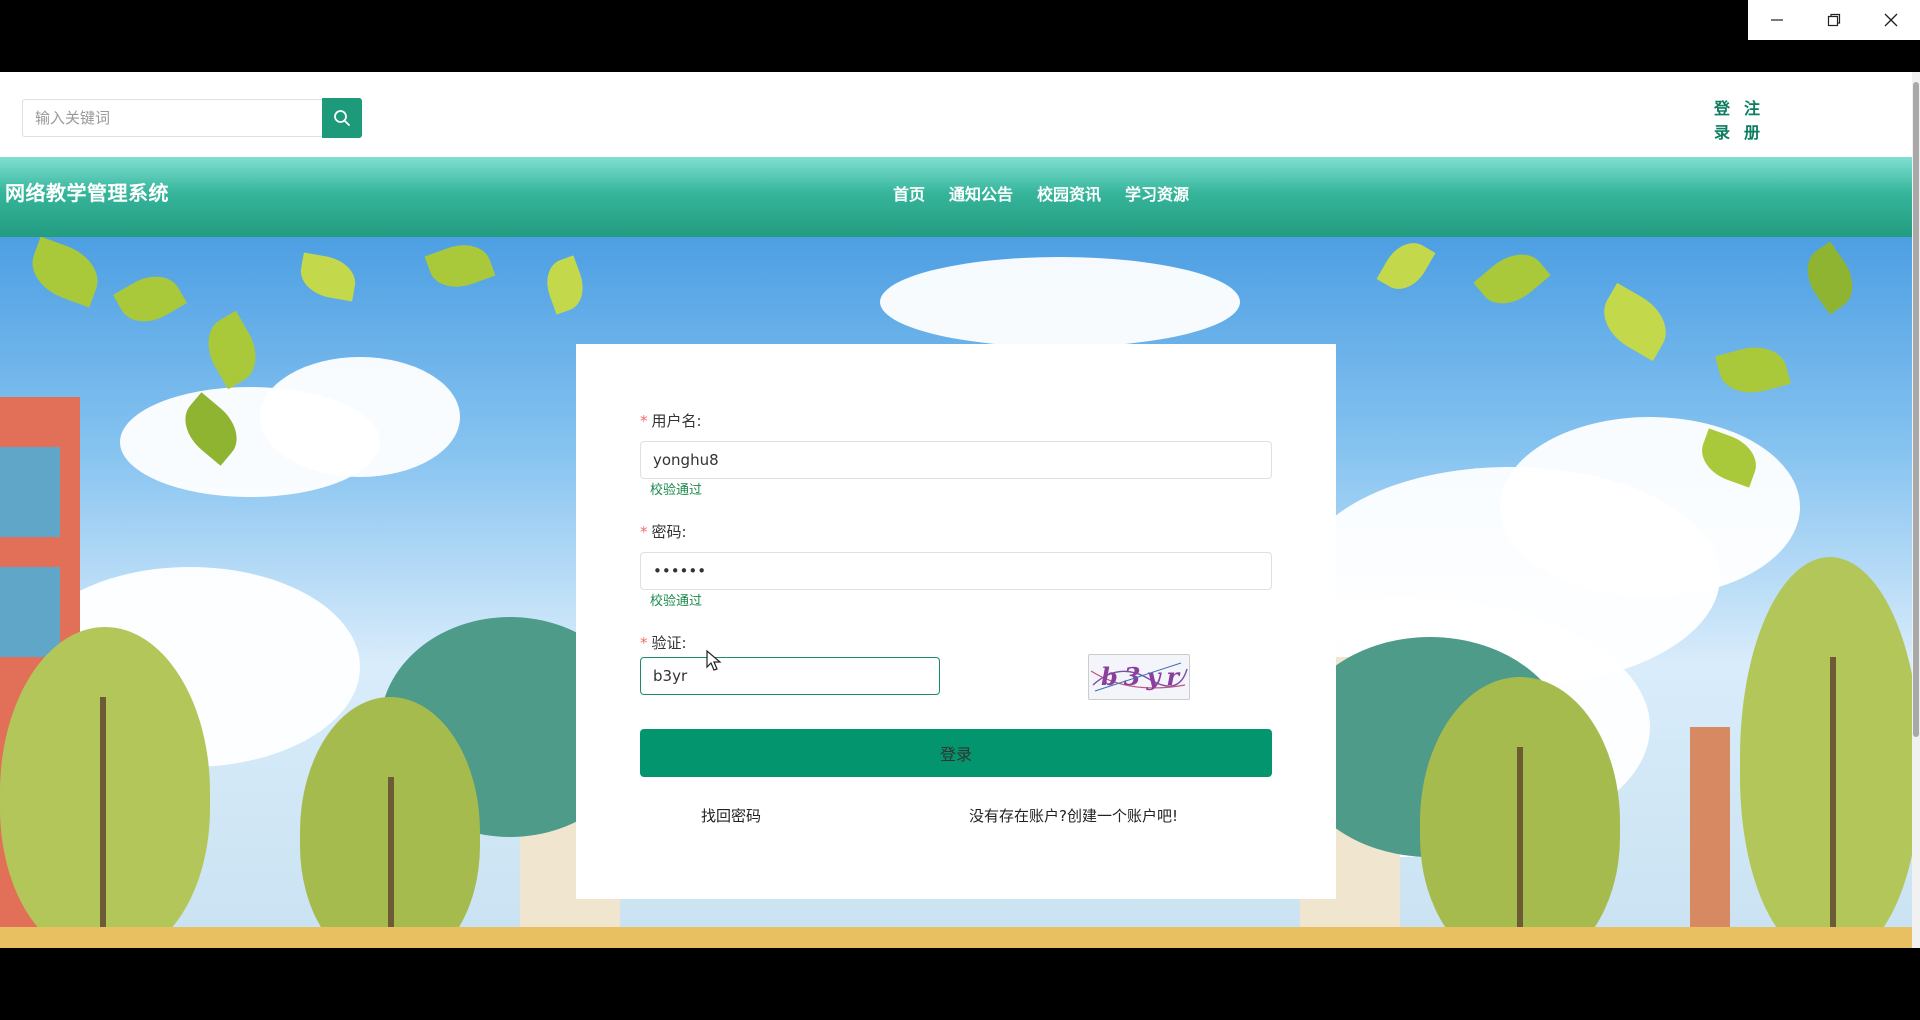 The height and width of the screenshot is (1020, 1920). I want to click on top-bar: 登录 注册, so click(956, 114).